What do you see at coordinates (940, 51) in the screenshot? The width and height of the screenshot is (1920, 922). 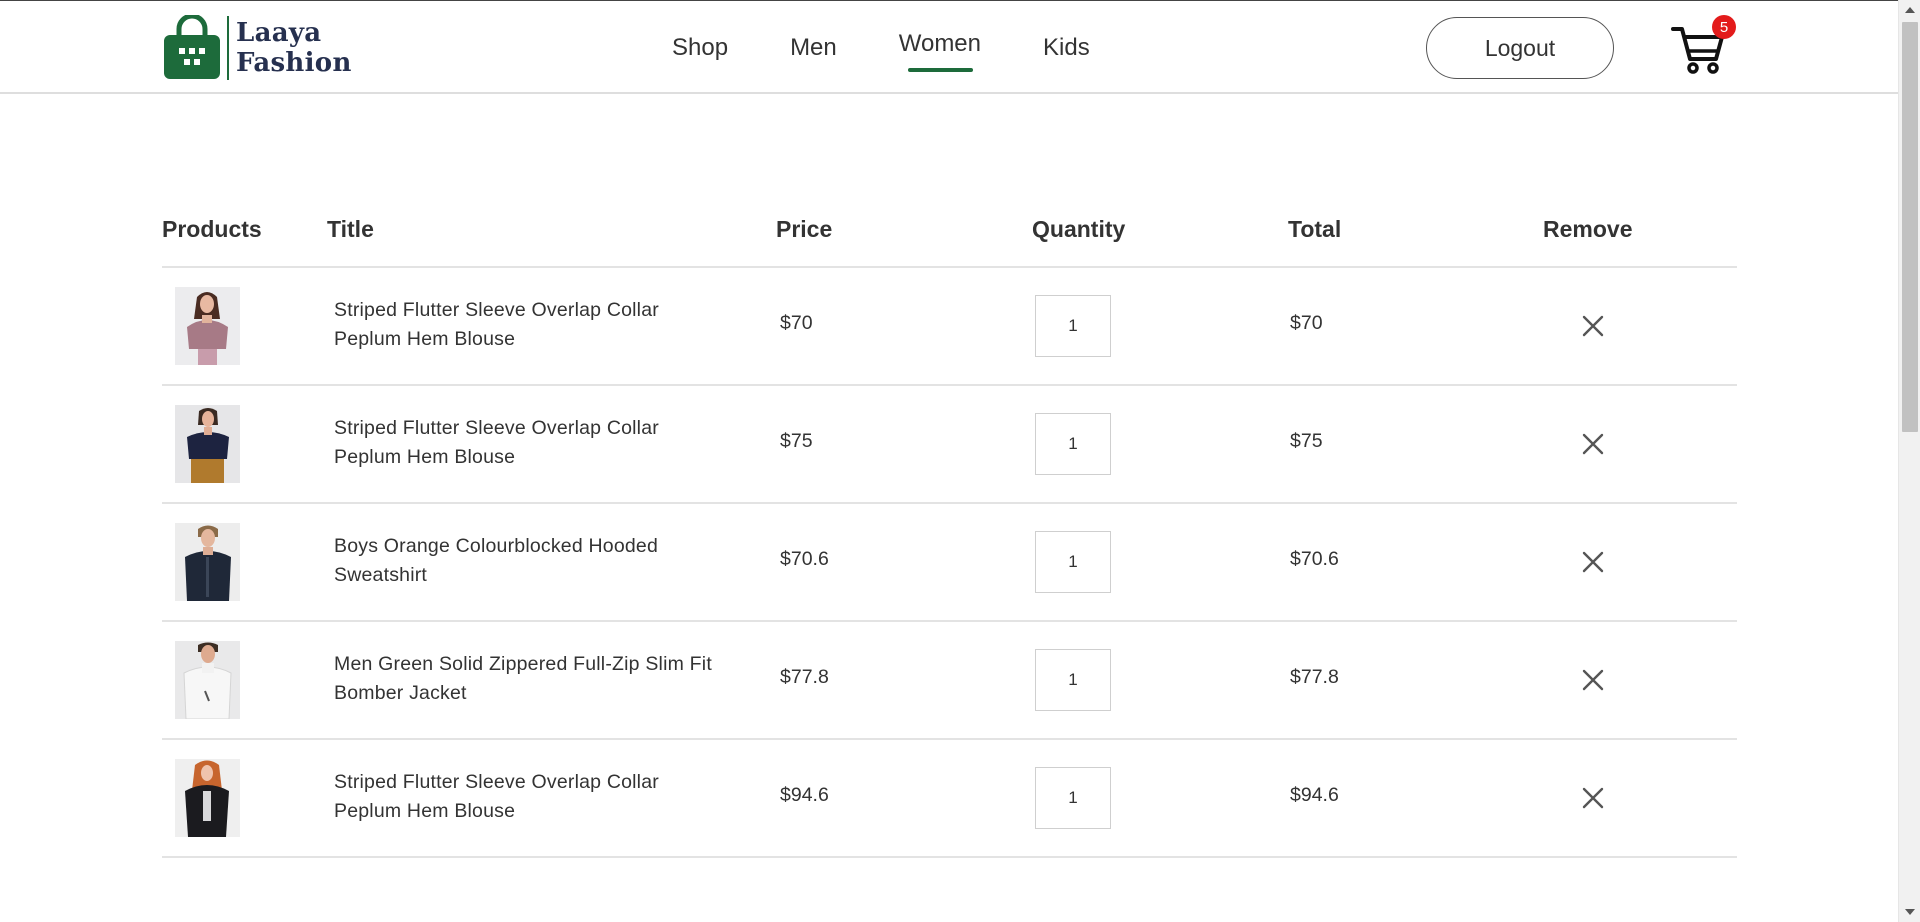 I see `nav-women: Women` at bounding box center [940, 51].